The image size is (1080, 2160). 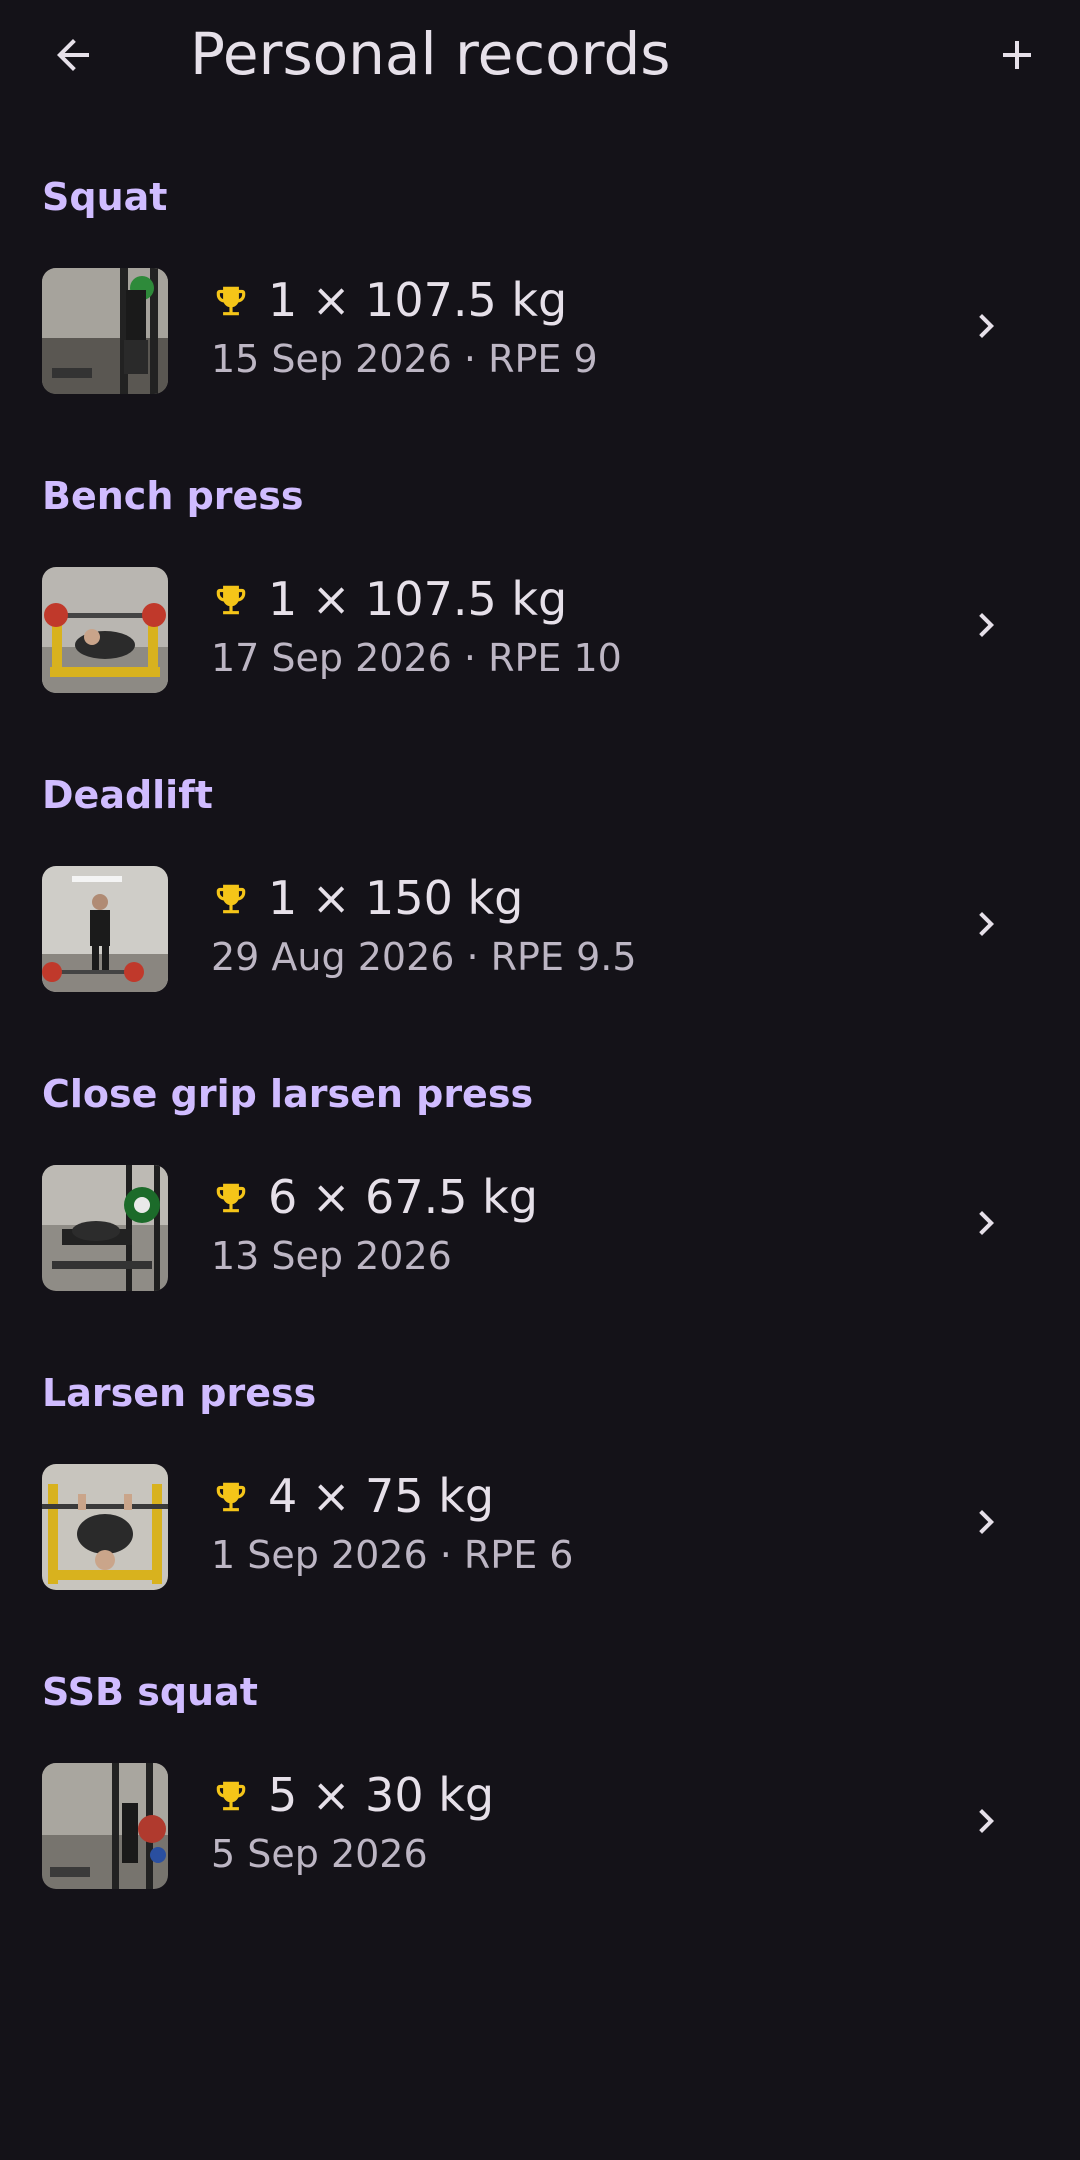 What do you see at coordinates (319, 1854) in the screenshot?
I see `record-detail: 5 Sep 2026` at bounding box center [319, 1854].